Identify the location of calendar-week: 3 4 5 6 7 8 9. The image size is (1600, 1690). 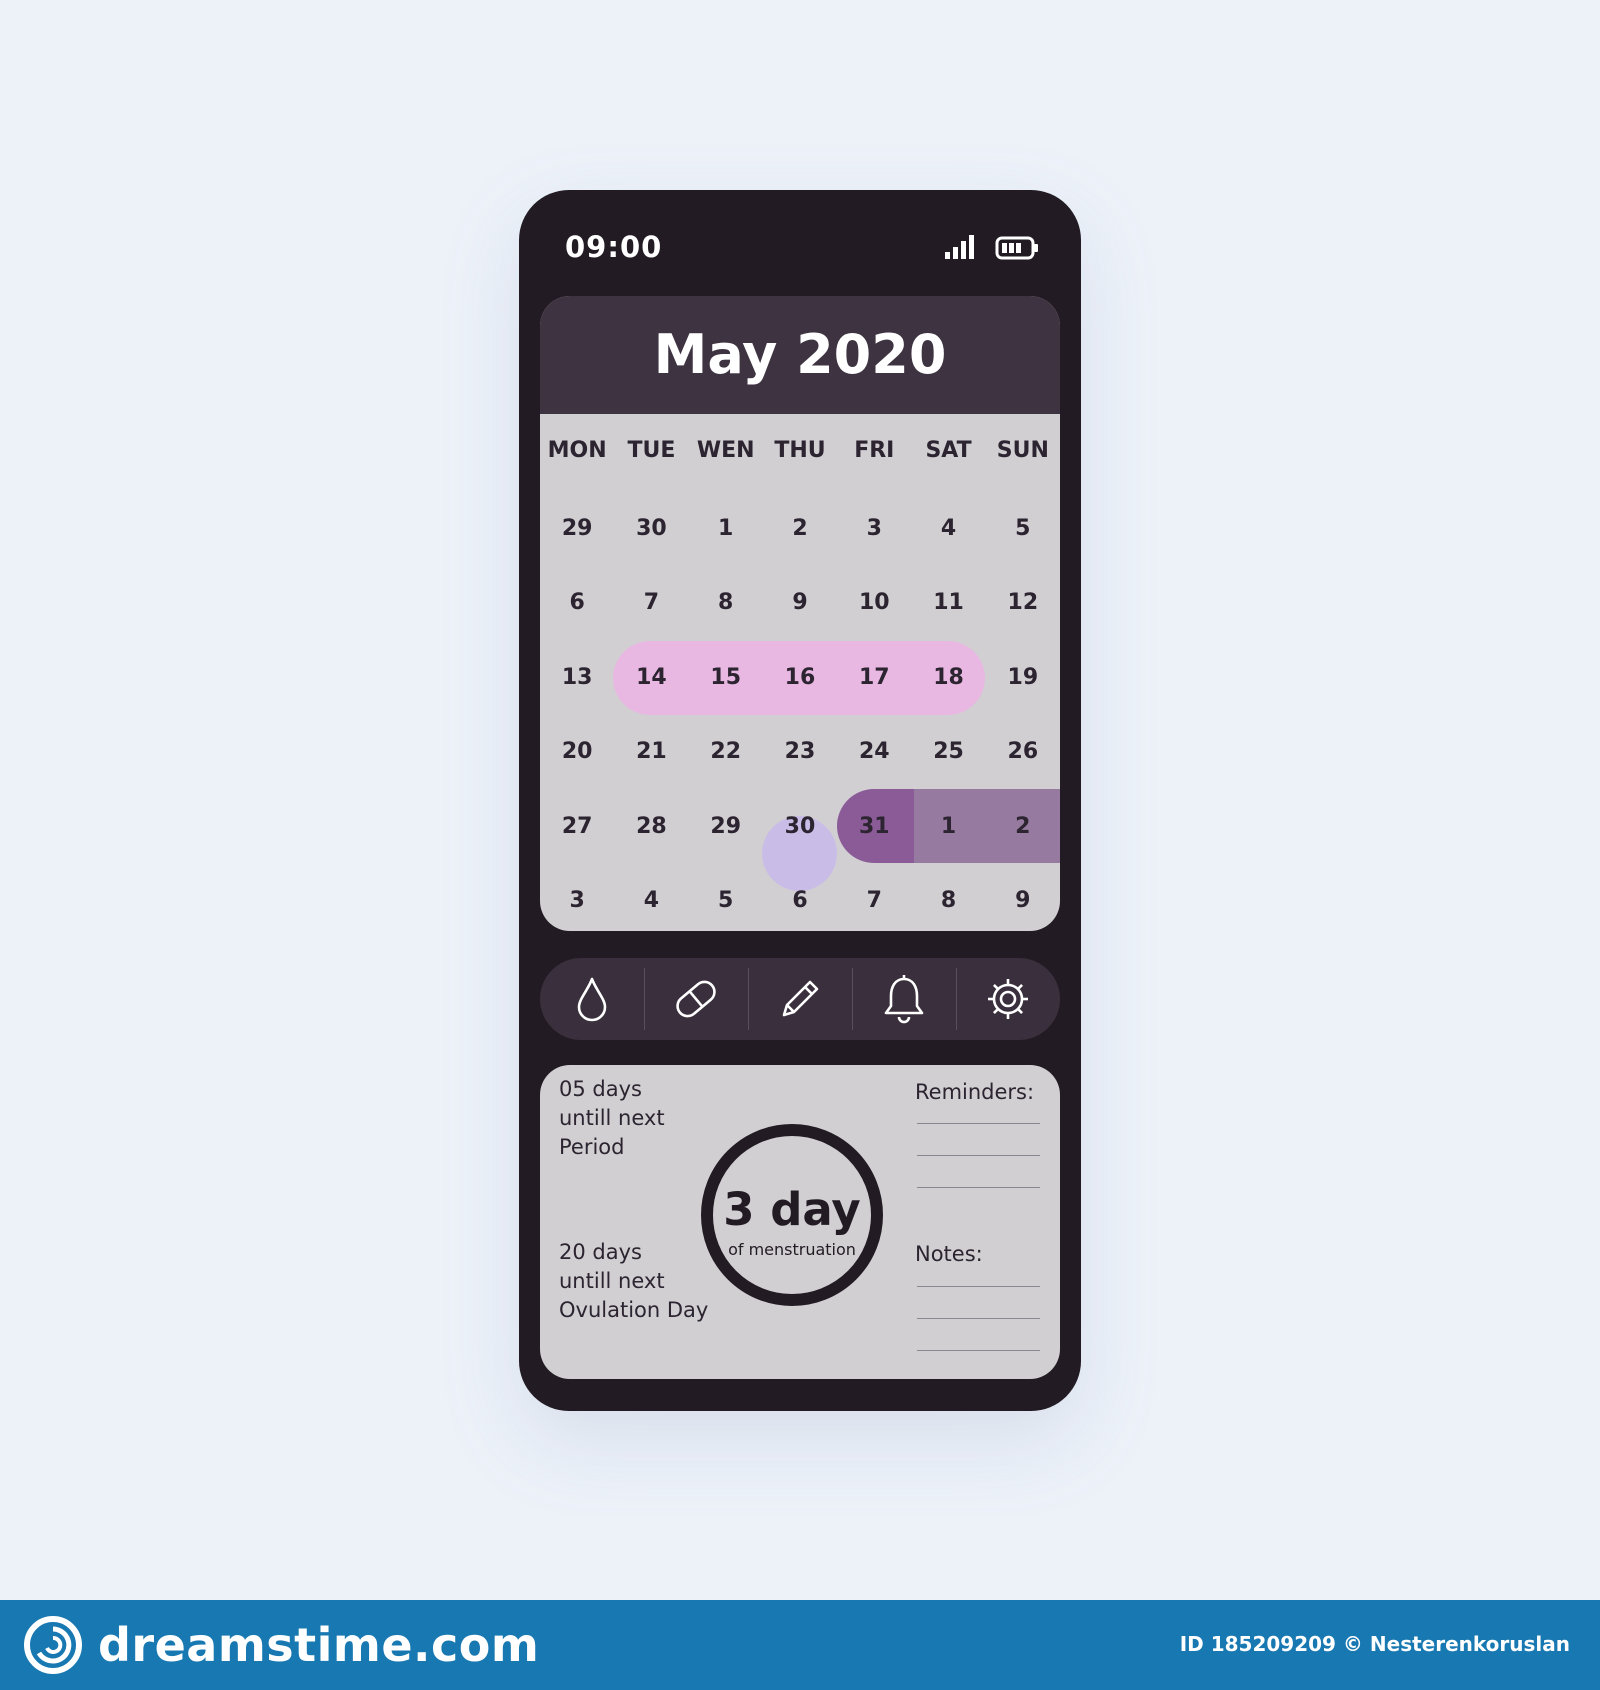
(800, 897).